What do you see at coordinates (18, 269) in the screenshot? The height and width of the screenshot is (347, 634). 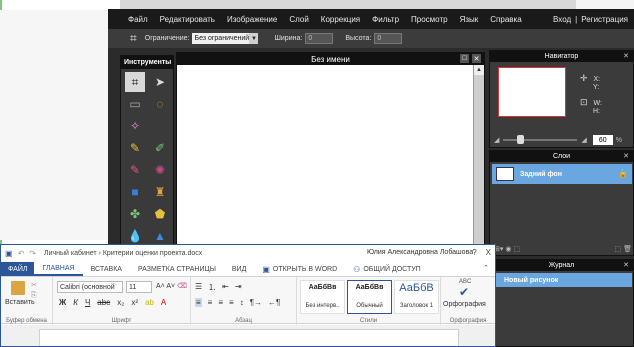 I see `tab-file: ФАЙЛ` at bounding box center [18, 269].